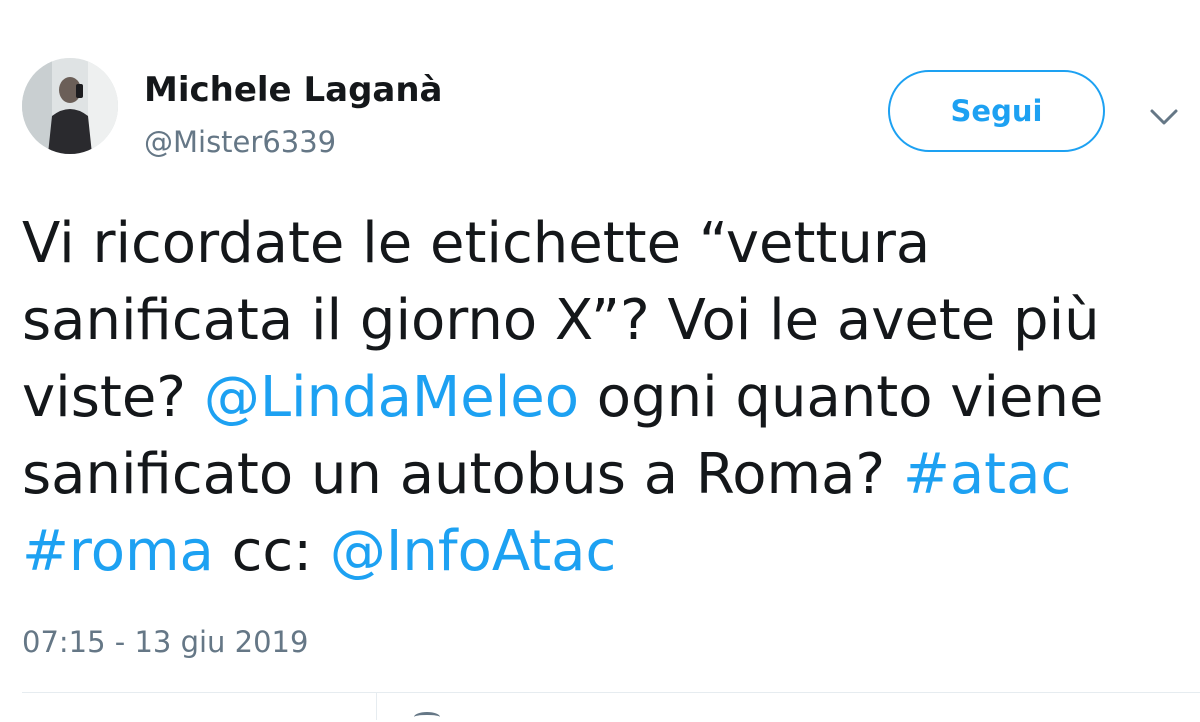 The width and height of the screenshot is (1200, 722). What do you see at coordinates (996, 111) in the screenshot?
I see `follow-button: Segui` at bounding box center [996, 111].